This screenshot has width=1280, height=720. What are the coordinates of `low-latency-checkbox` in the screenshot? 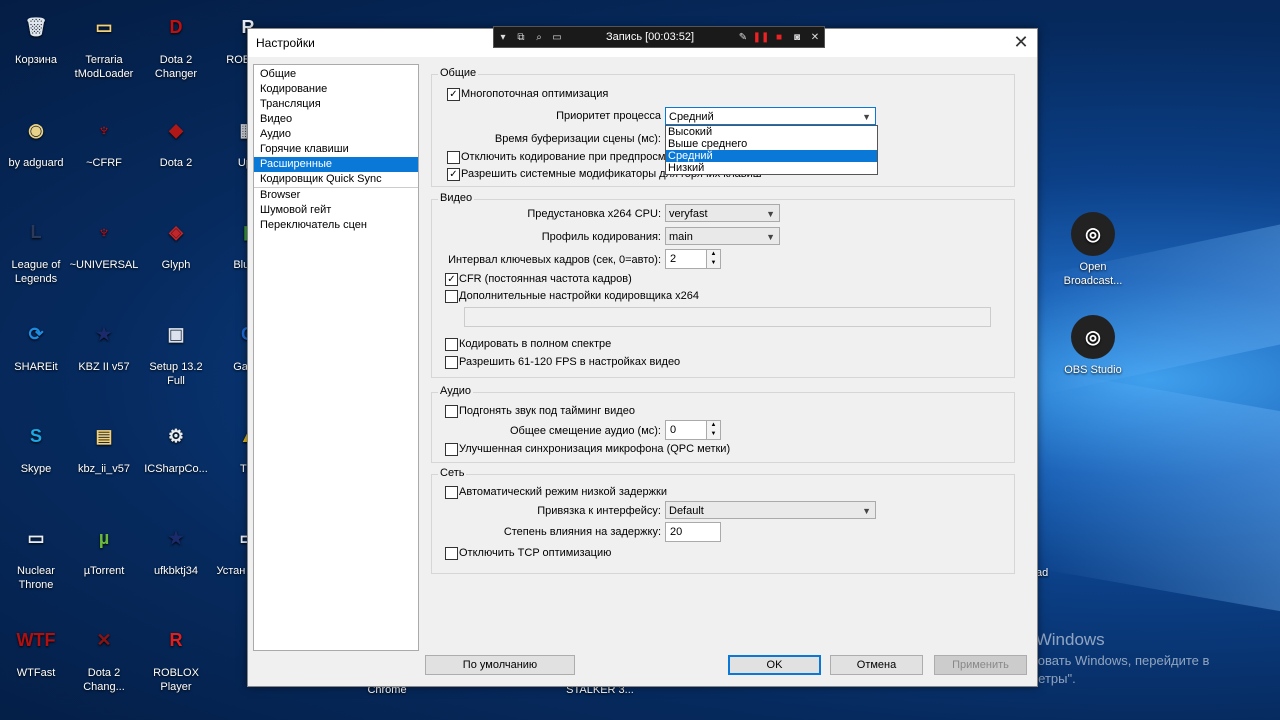 It's located at (451, 492).